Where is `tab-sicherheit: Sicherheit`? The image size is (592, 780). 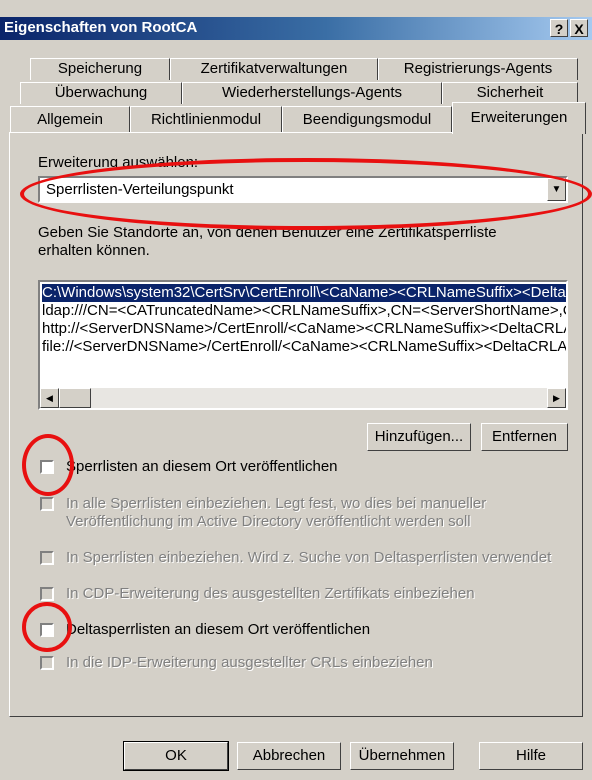
tab-sicherheit: Sicherheit is located at coordinates (510, 93).